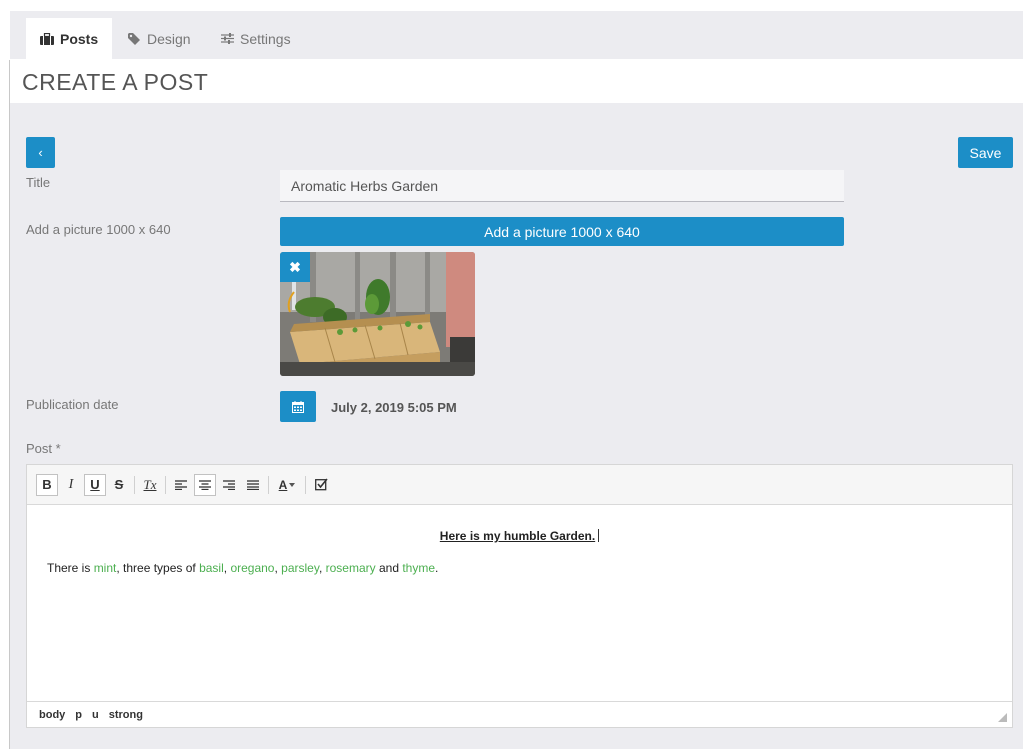  What do you see at coordinates (52, 715) in the screenshot?
I see `path-item-body: body` at bounding box center [52, 715].